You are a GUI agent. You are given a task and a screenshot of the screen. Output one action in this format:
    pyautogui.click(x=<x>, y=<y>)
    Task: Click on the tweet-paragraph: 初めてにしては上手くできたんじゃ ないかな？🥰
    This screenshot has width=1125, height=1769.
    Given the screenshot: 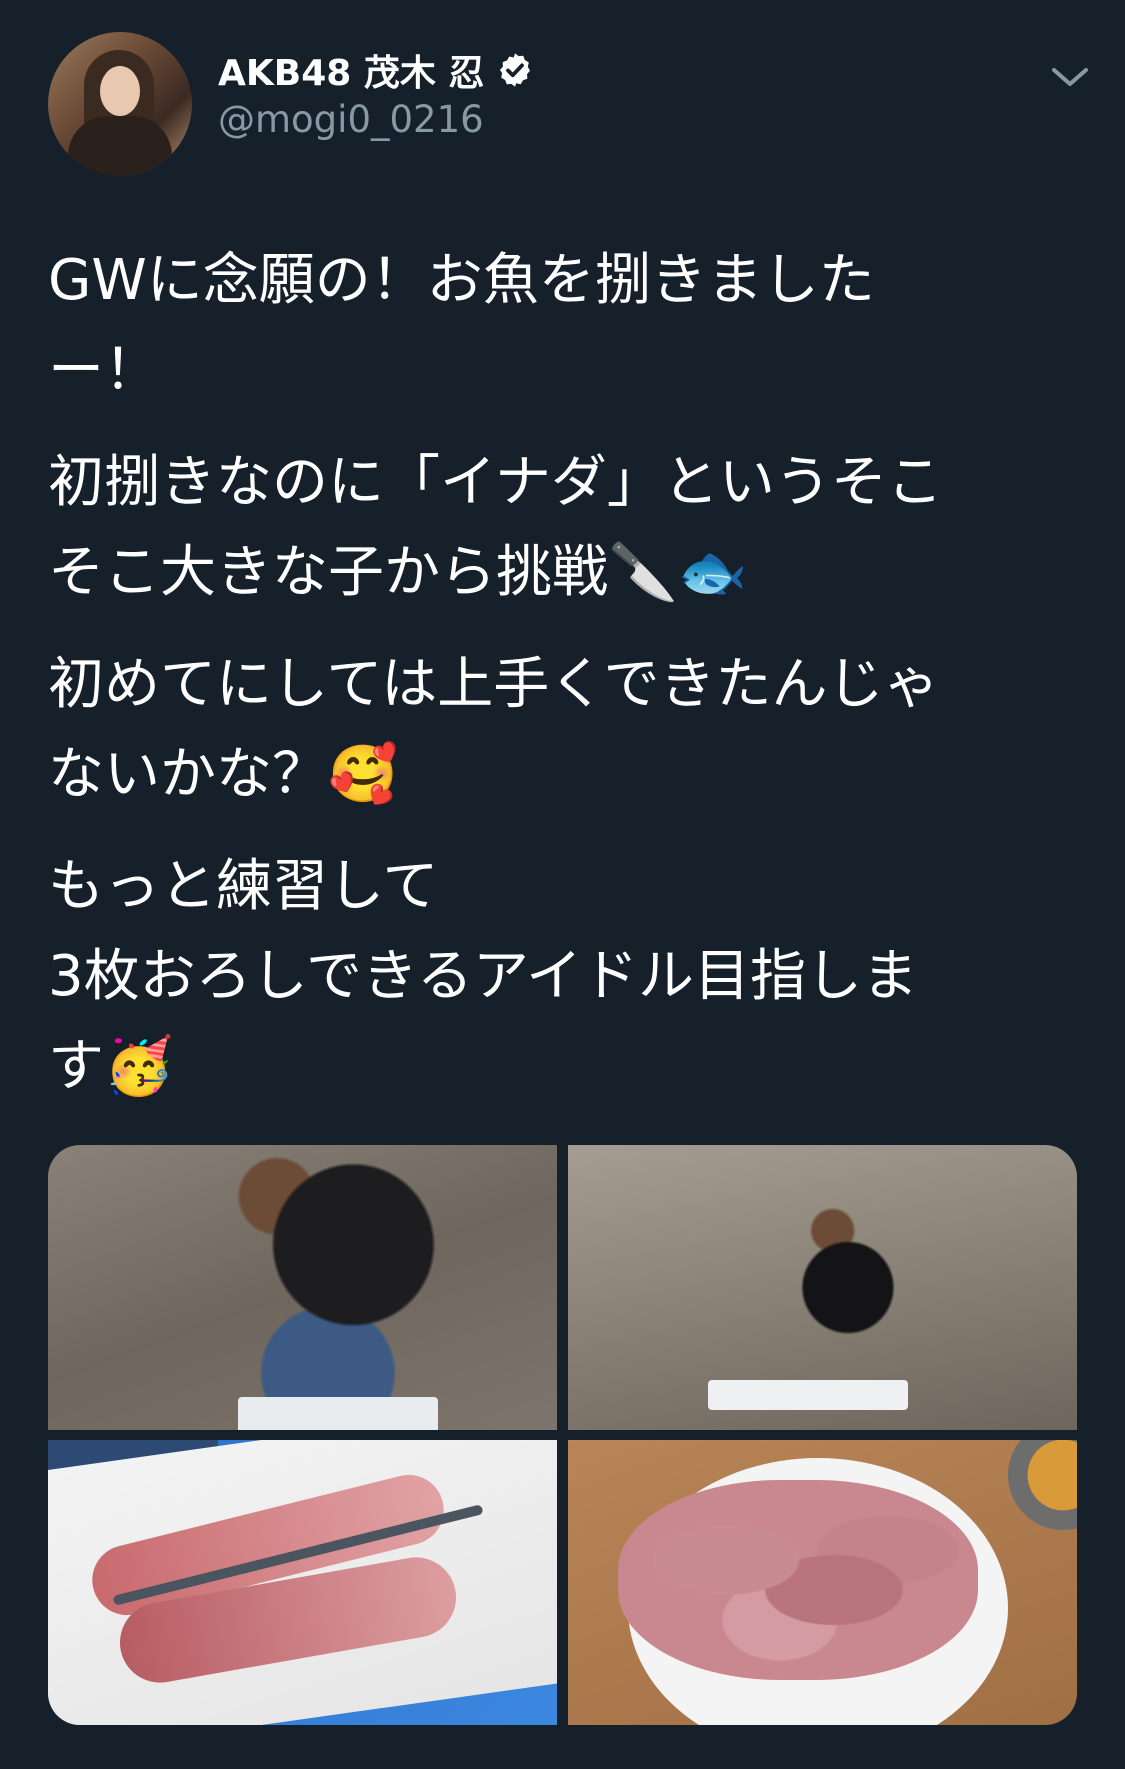 What is the action you would take?
    pyautogui.click(x=494, y=729)
    